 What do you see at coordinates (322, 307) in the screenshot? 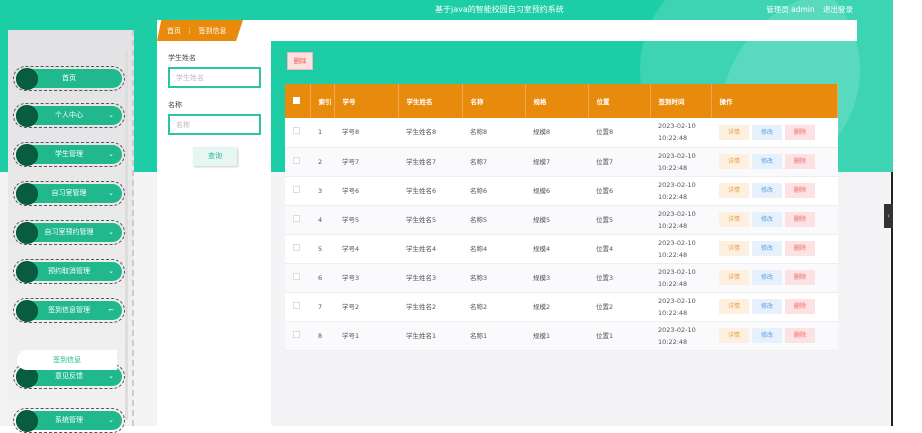
I see `table-cell: 7` at bounding box center [322, 307].